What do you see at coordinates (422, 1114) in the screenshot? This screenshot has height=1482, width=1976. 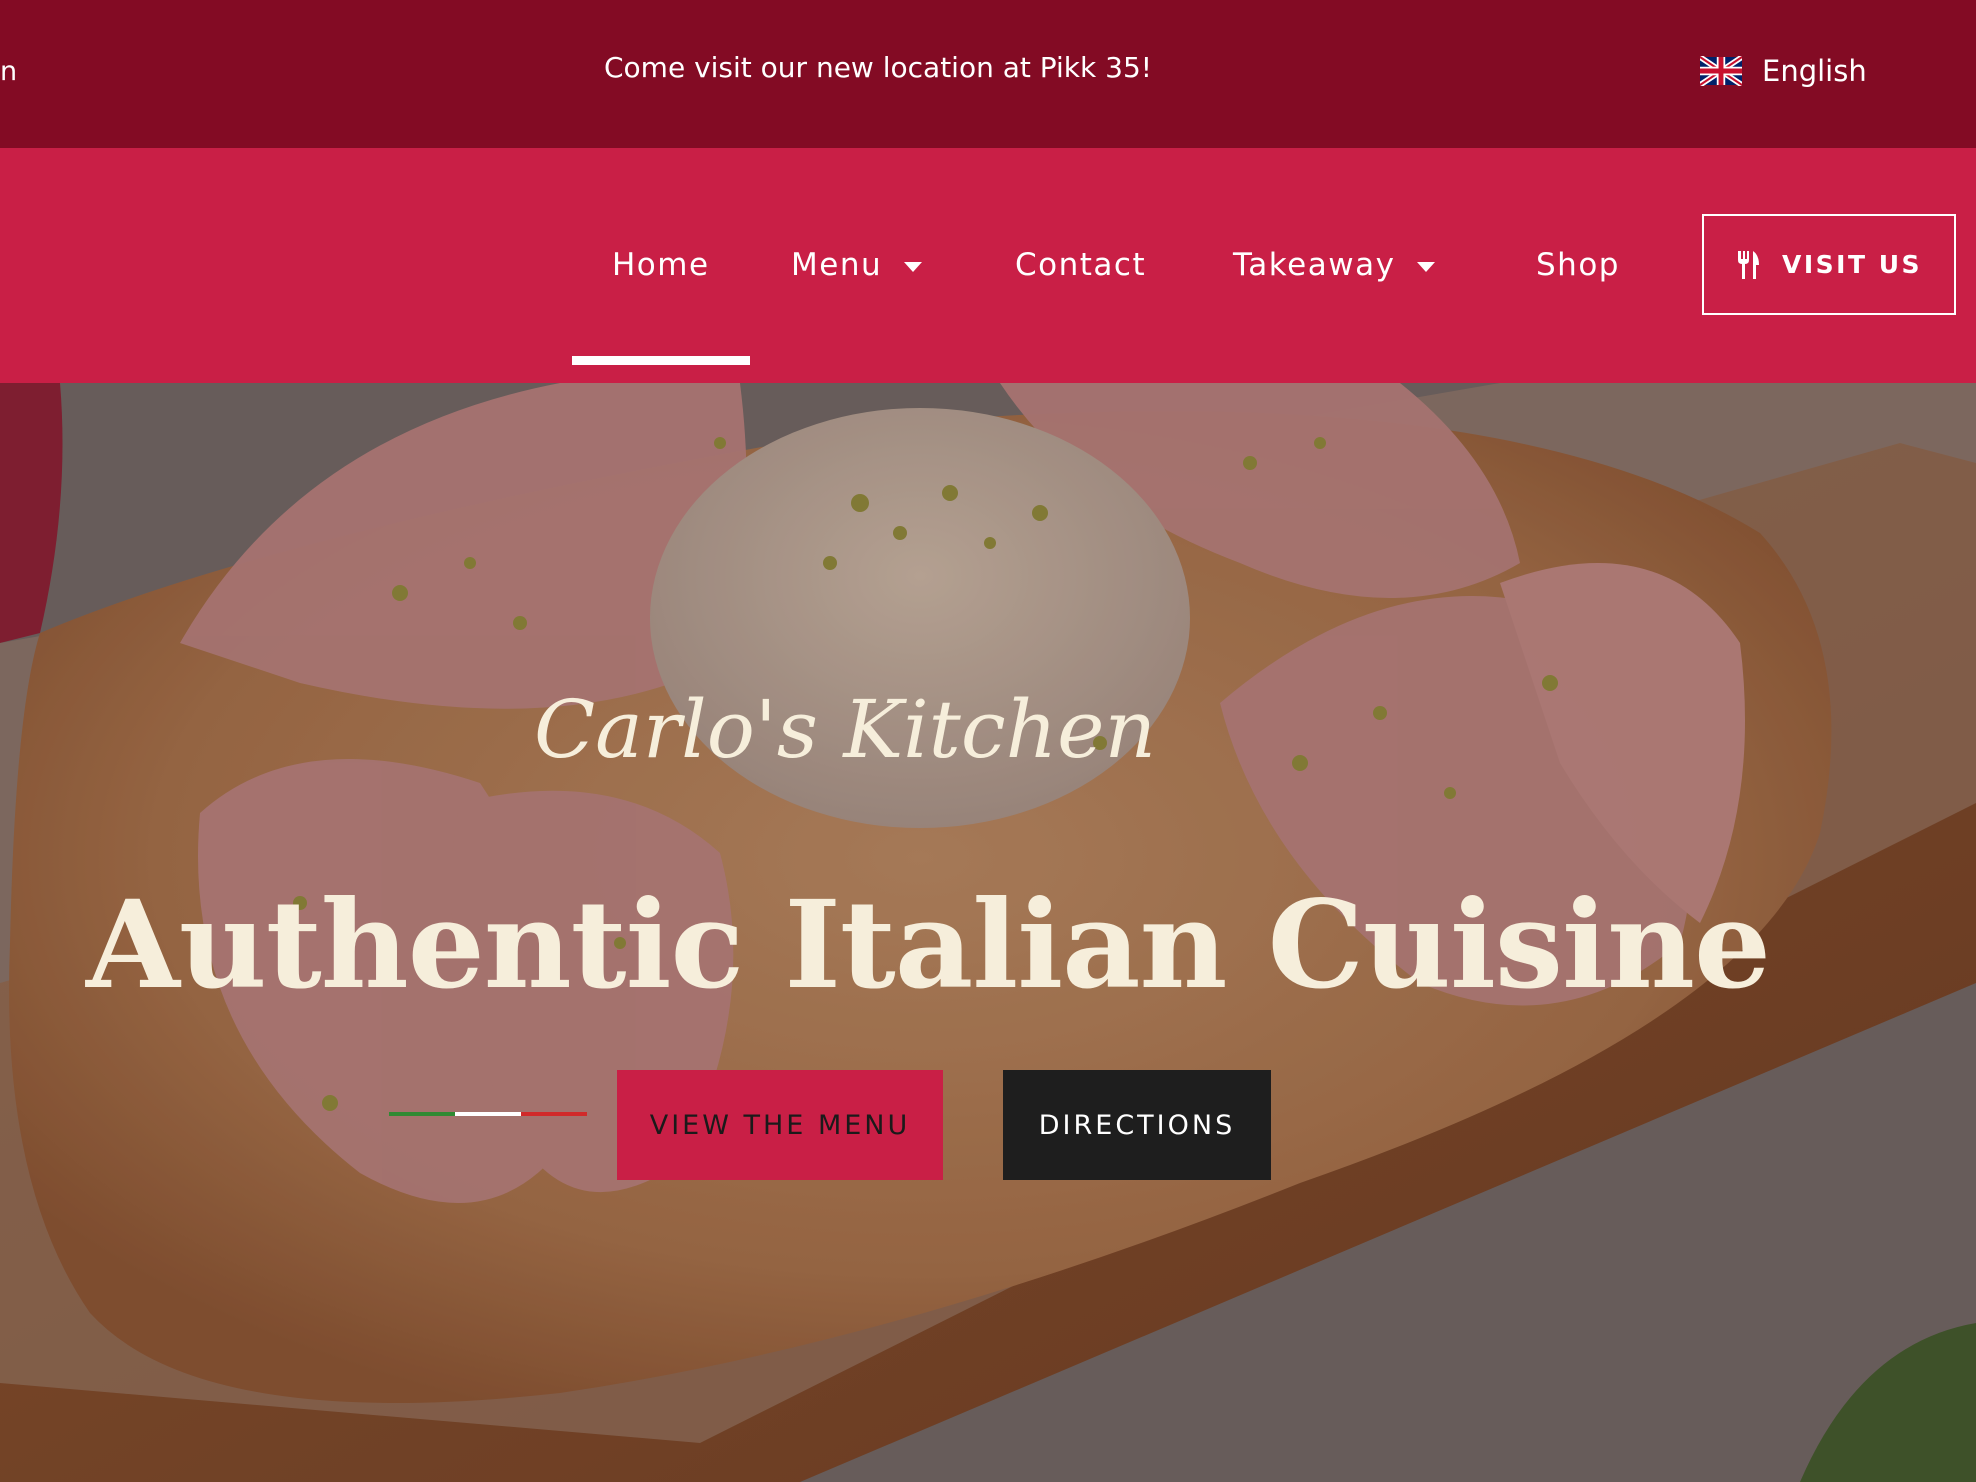 I see `divider-green` at bounding box center [422, 1114].